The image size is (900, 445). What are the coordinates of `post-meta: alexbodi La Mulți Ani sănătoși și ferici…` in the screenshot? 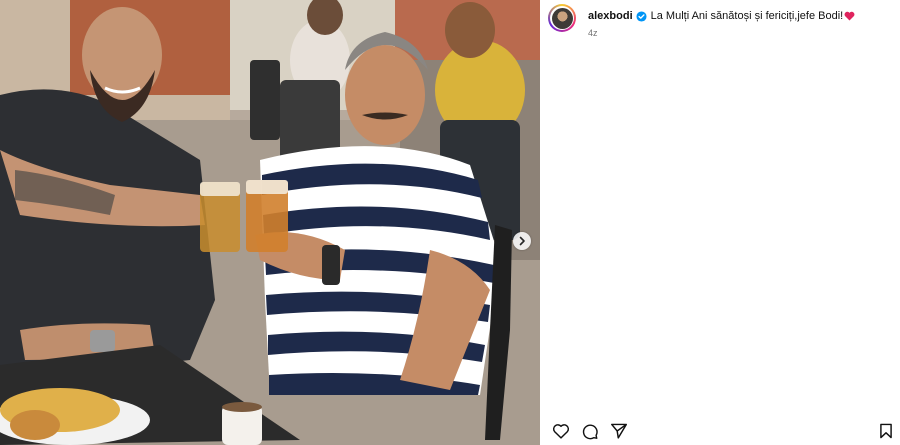 It's located at (721, 21).